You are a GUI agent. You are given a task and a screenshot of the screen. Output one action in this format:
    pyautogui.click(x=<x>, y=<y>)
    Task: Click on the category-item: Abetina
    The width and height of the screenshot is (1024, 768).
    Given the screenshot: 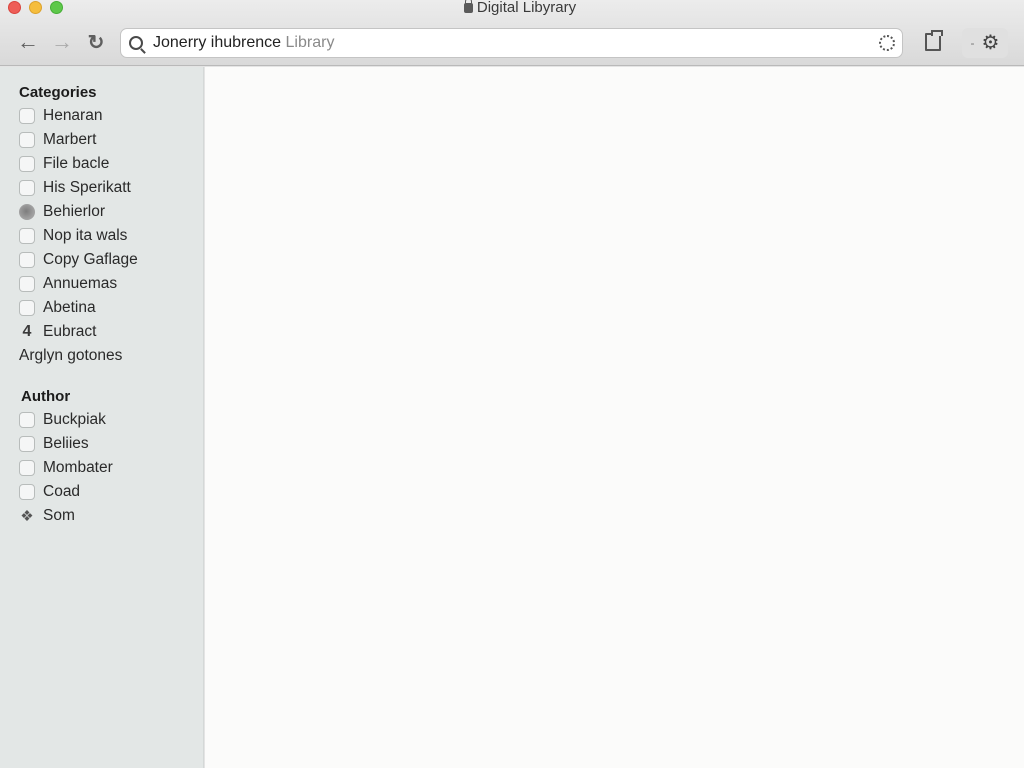 What is the action you would take?
    pyautogui.click(x=57, y=308)
    